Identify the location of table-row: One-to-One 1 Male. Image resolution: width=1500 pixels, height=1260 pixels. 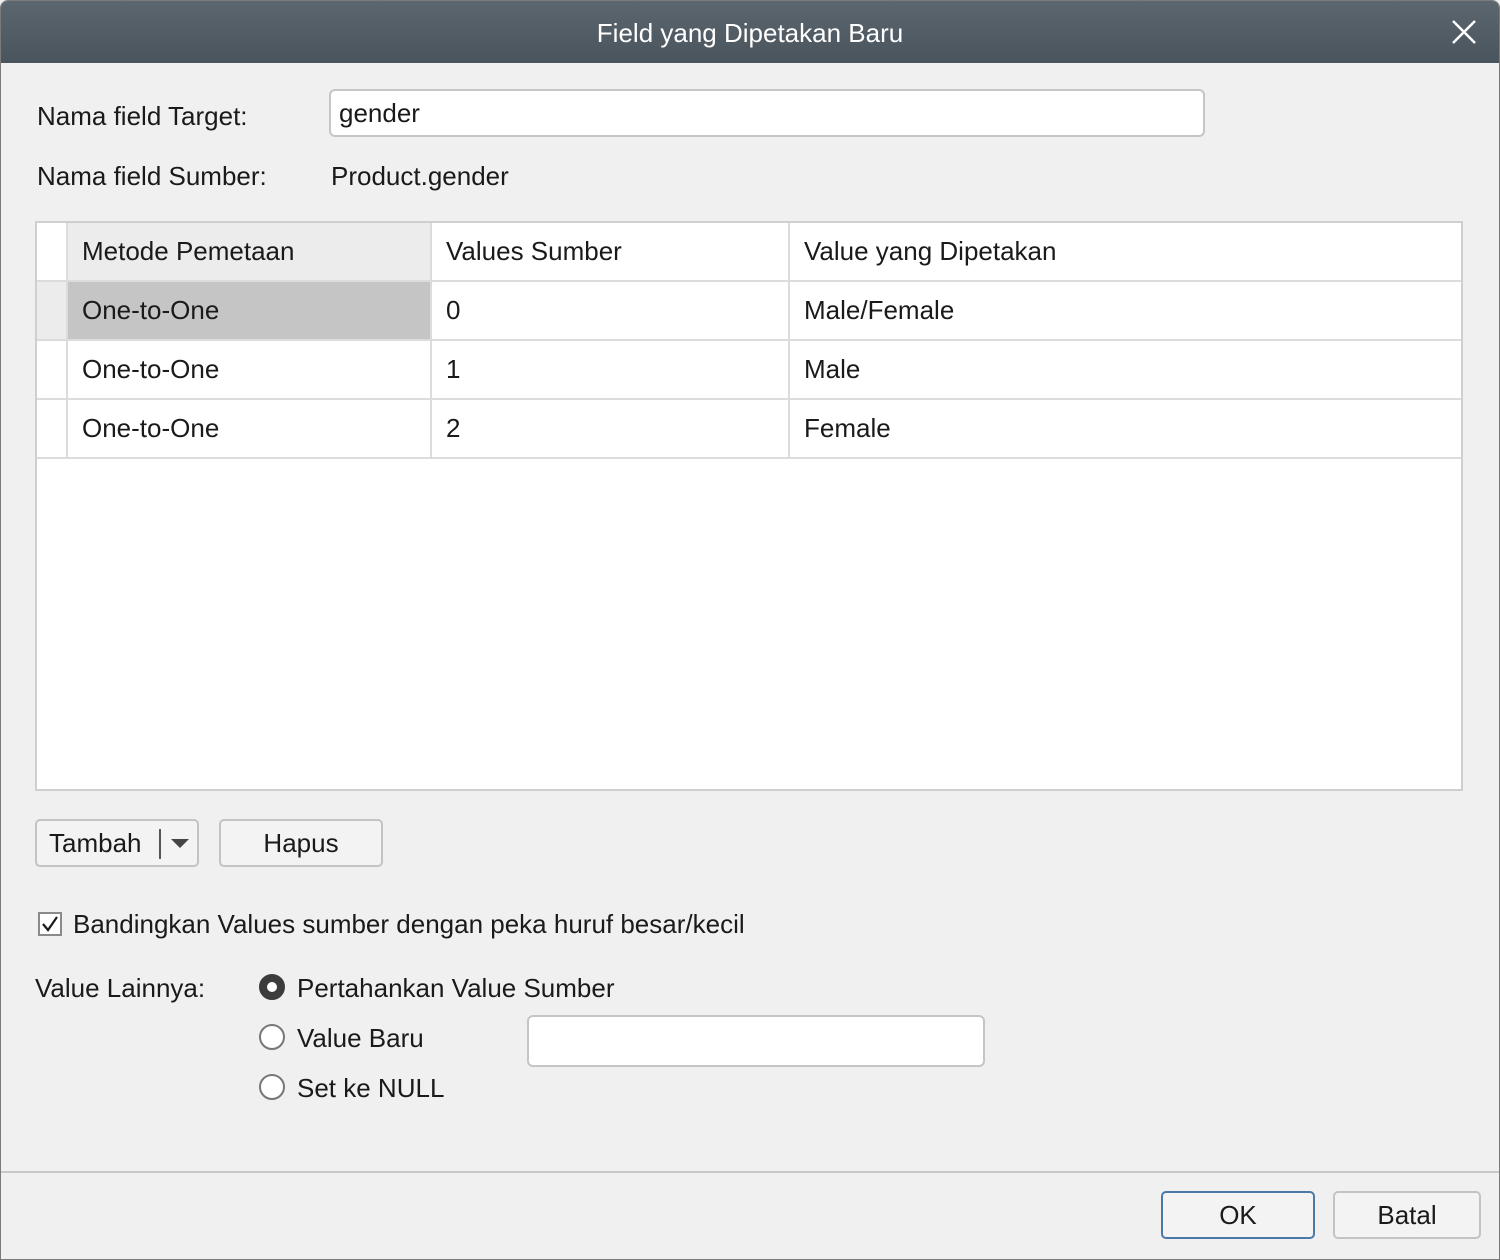
(749, 370).